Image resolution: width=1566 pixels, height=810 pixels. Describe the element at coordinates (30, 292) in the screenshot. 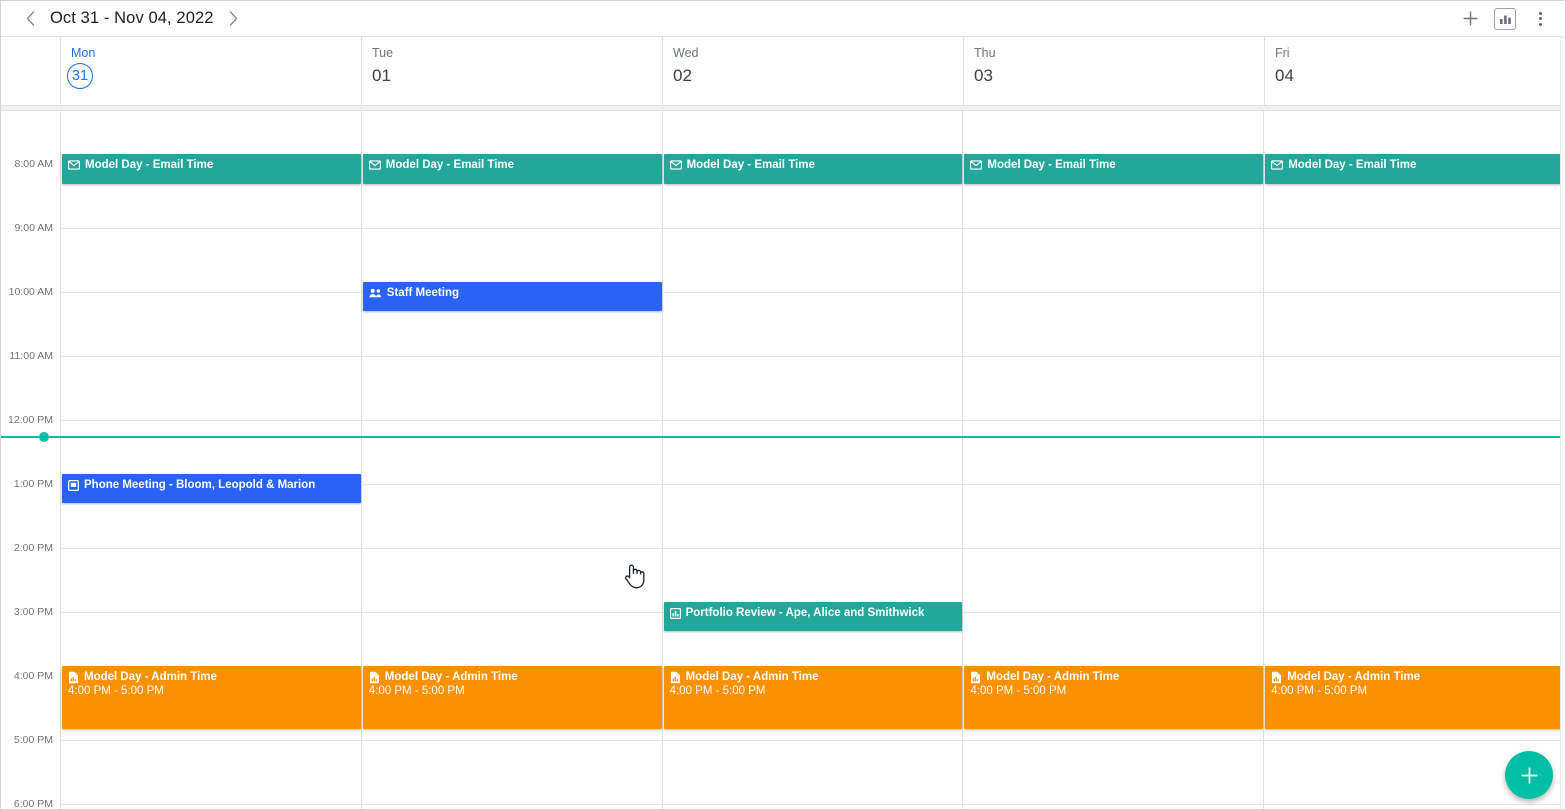

I see `time-label: 10:00 AM` at that location.